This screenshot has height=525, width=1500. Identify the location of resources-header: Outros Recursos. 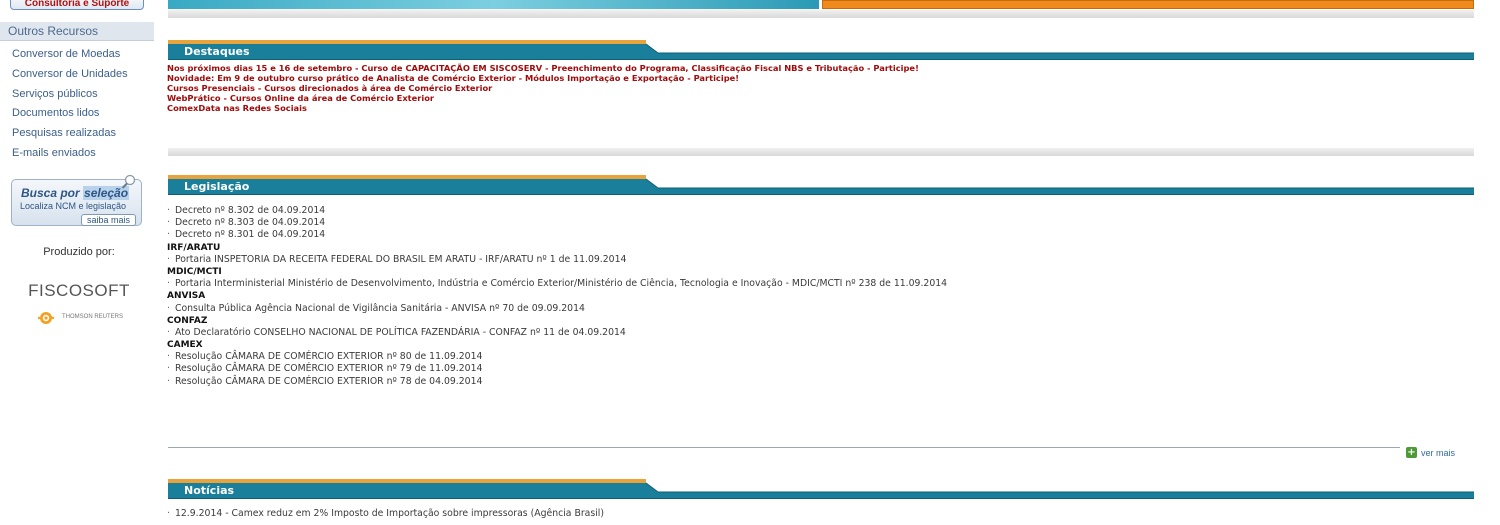
(77, 31).